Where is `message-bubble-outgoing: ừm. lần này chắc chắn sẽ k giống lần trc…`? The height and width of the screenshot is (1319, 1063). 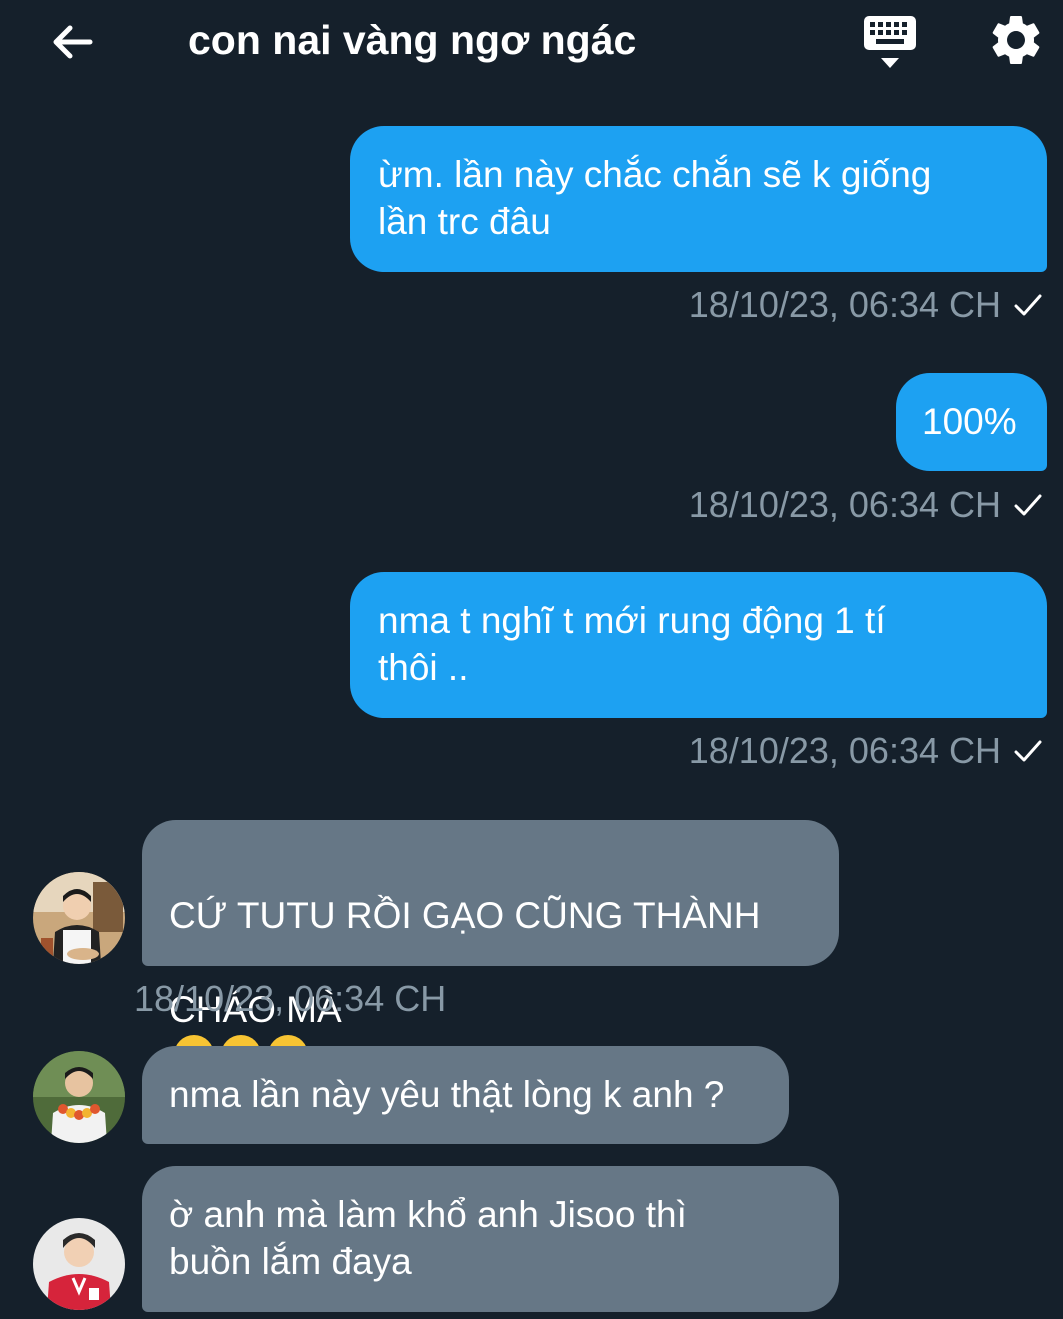
message-bubble-outgoing: ừm. lần này chắc chắn sẽ k giống lần trc… is located at coordinates (698, 199).